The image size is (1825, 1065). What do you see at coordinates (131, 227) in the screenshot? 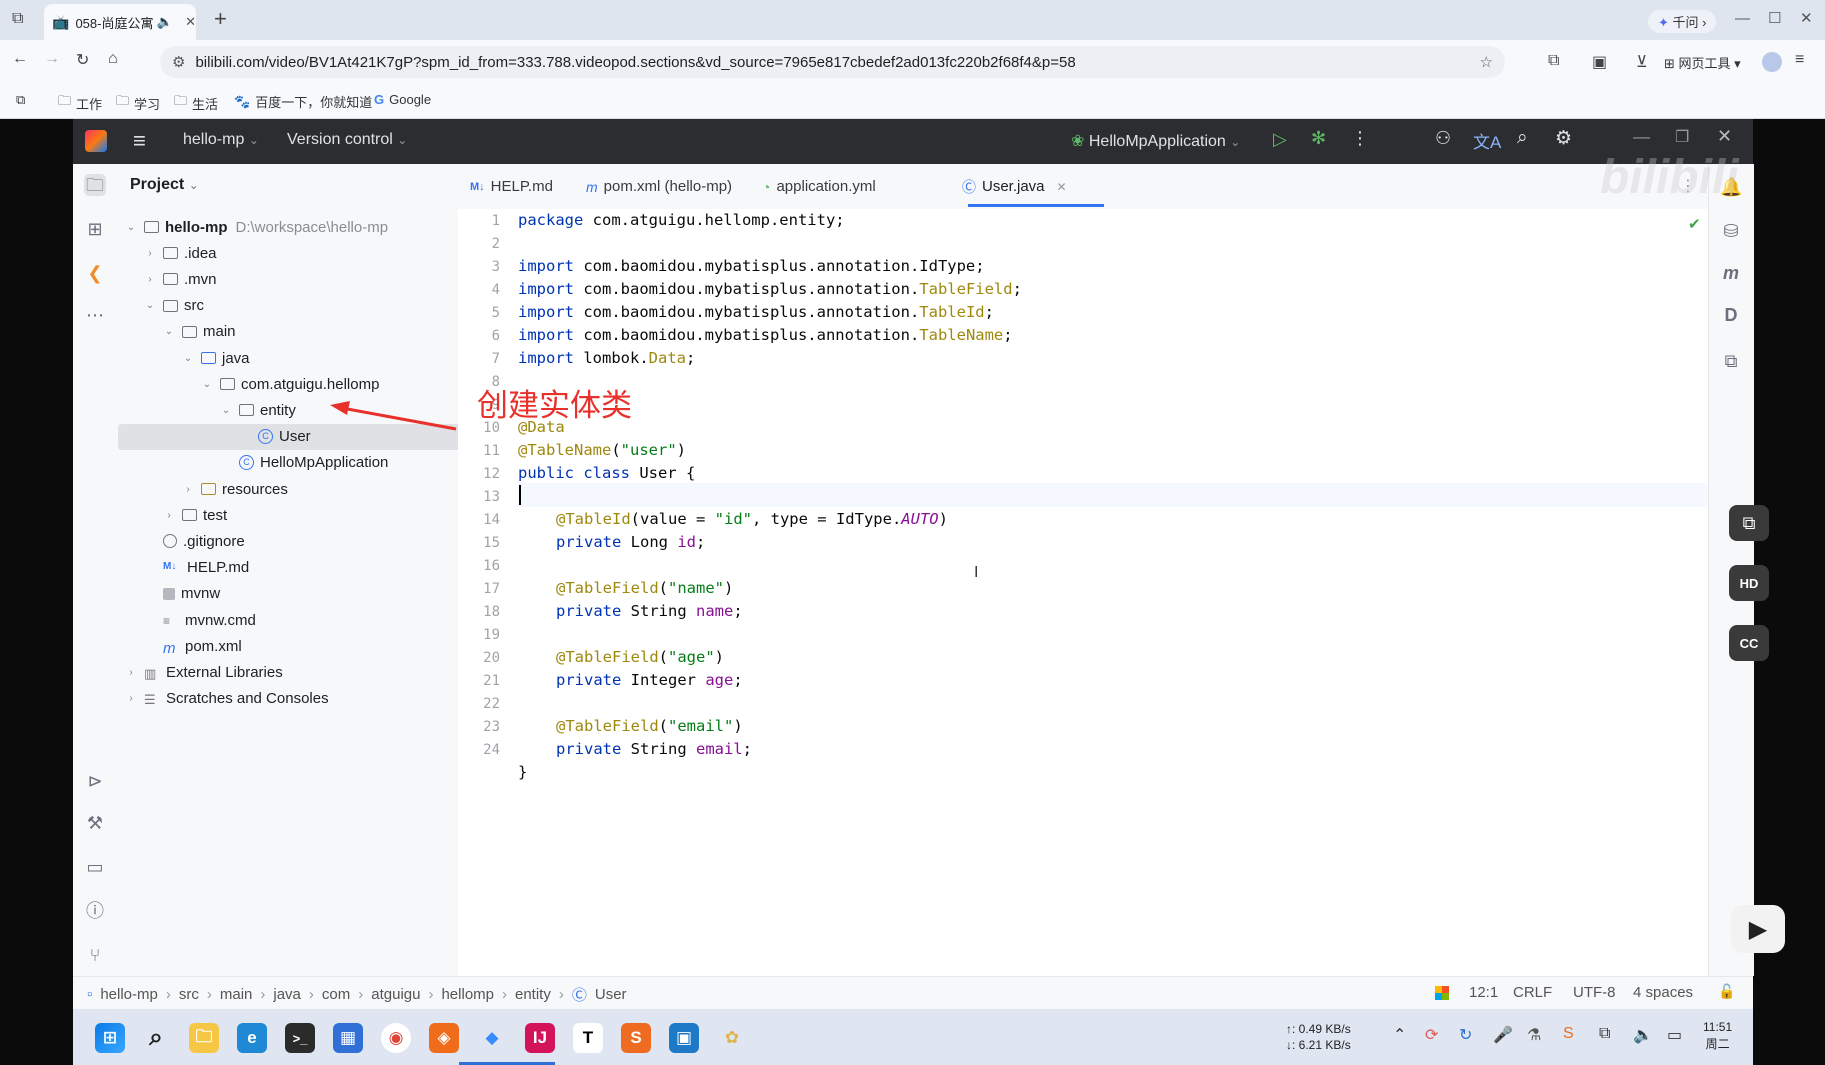
I see `chevron-down-icon: ⌄` at bounding box center [131, 227].